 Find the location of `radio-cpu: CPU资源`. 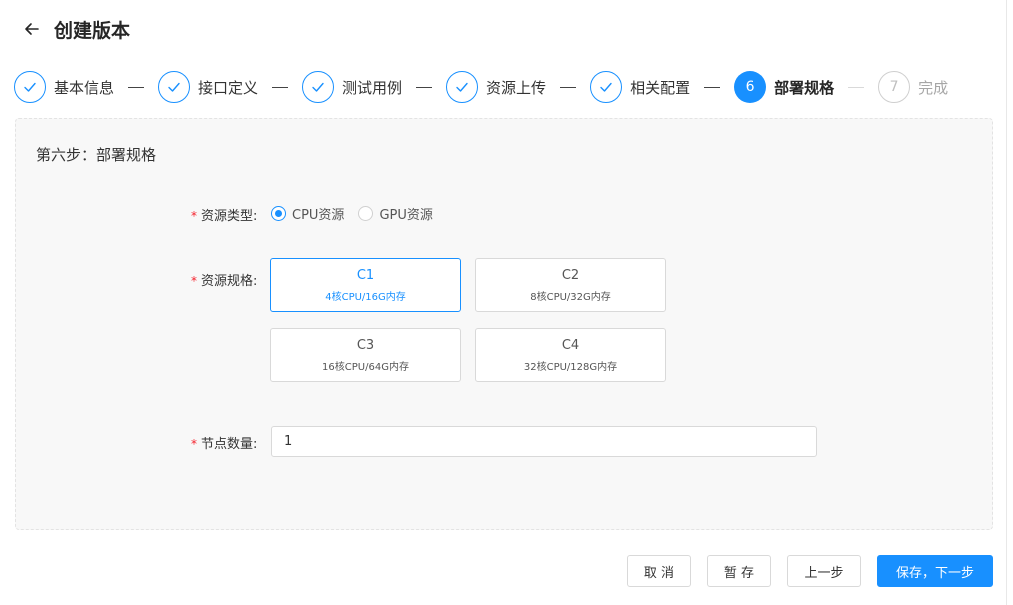

radio-cpu: CPU资源 is located at coordinates (307, 213).